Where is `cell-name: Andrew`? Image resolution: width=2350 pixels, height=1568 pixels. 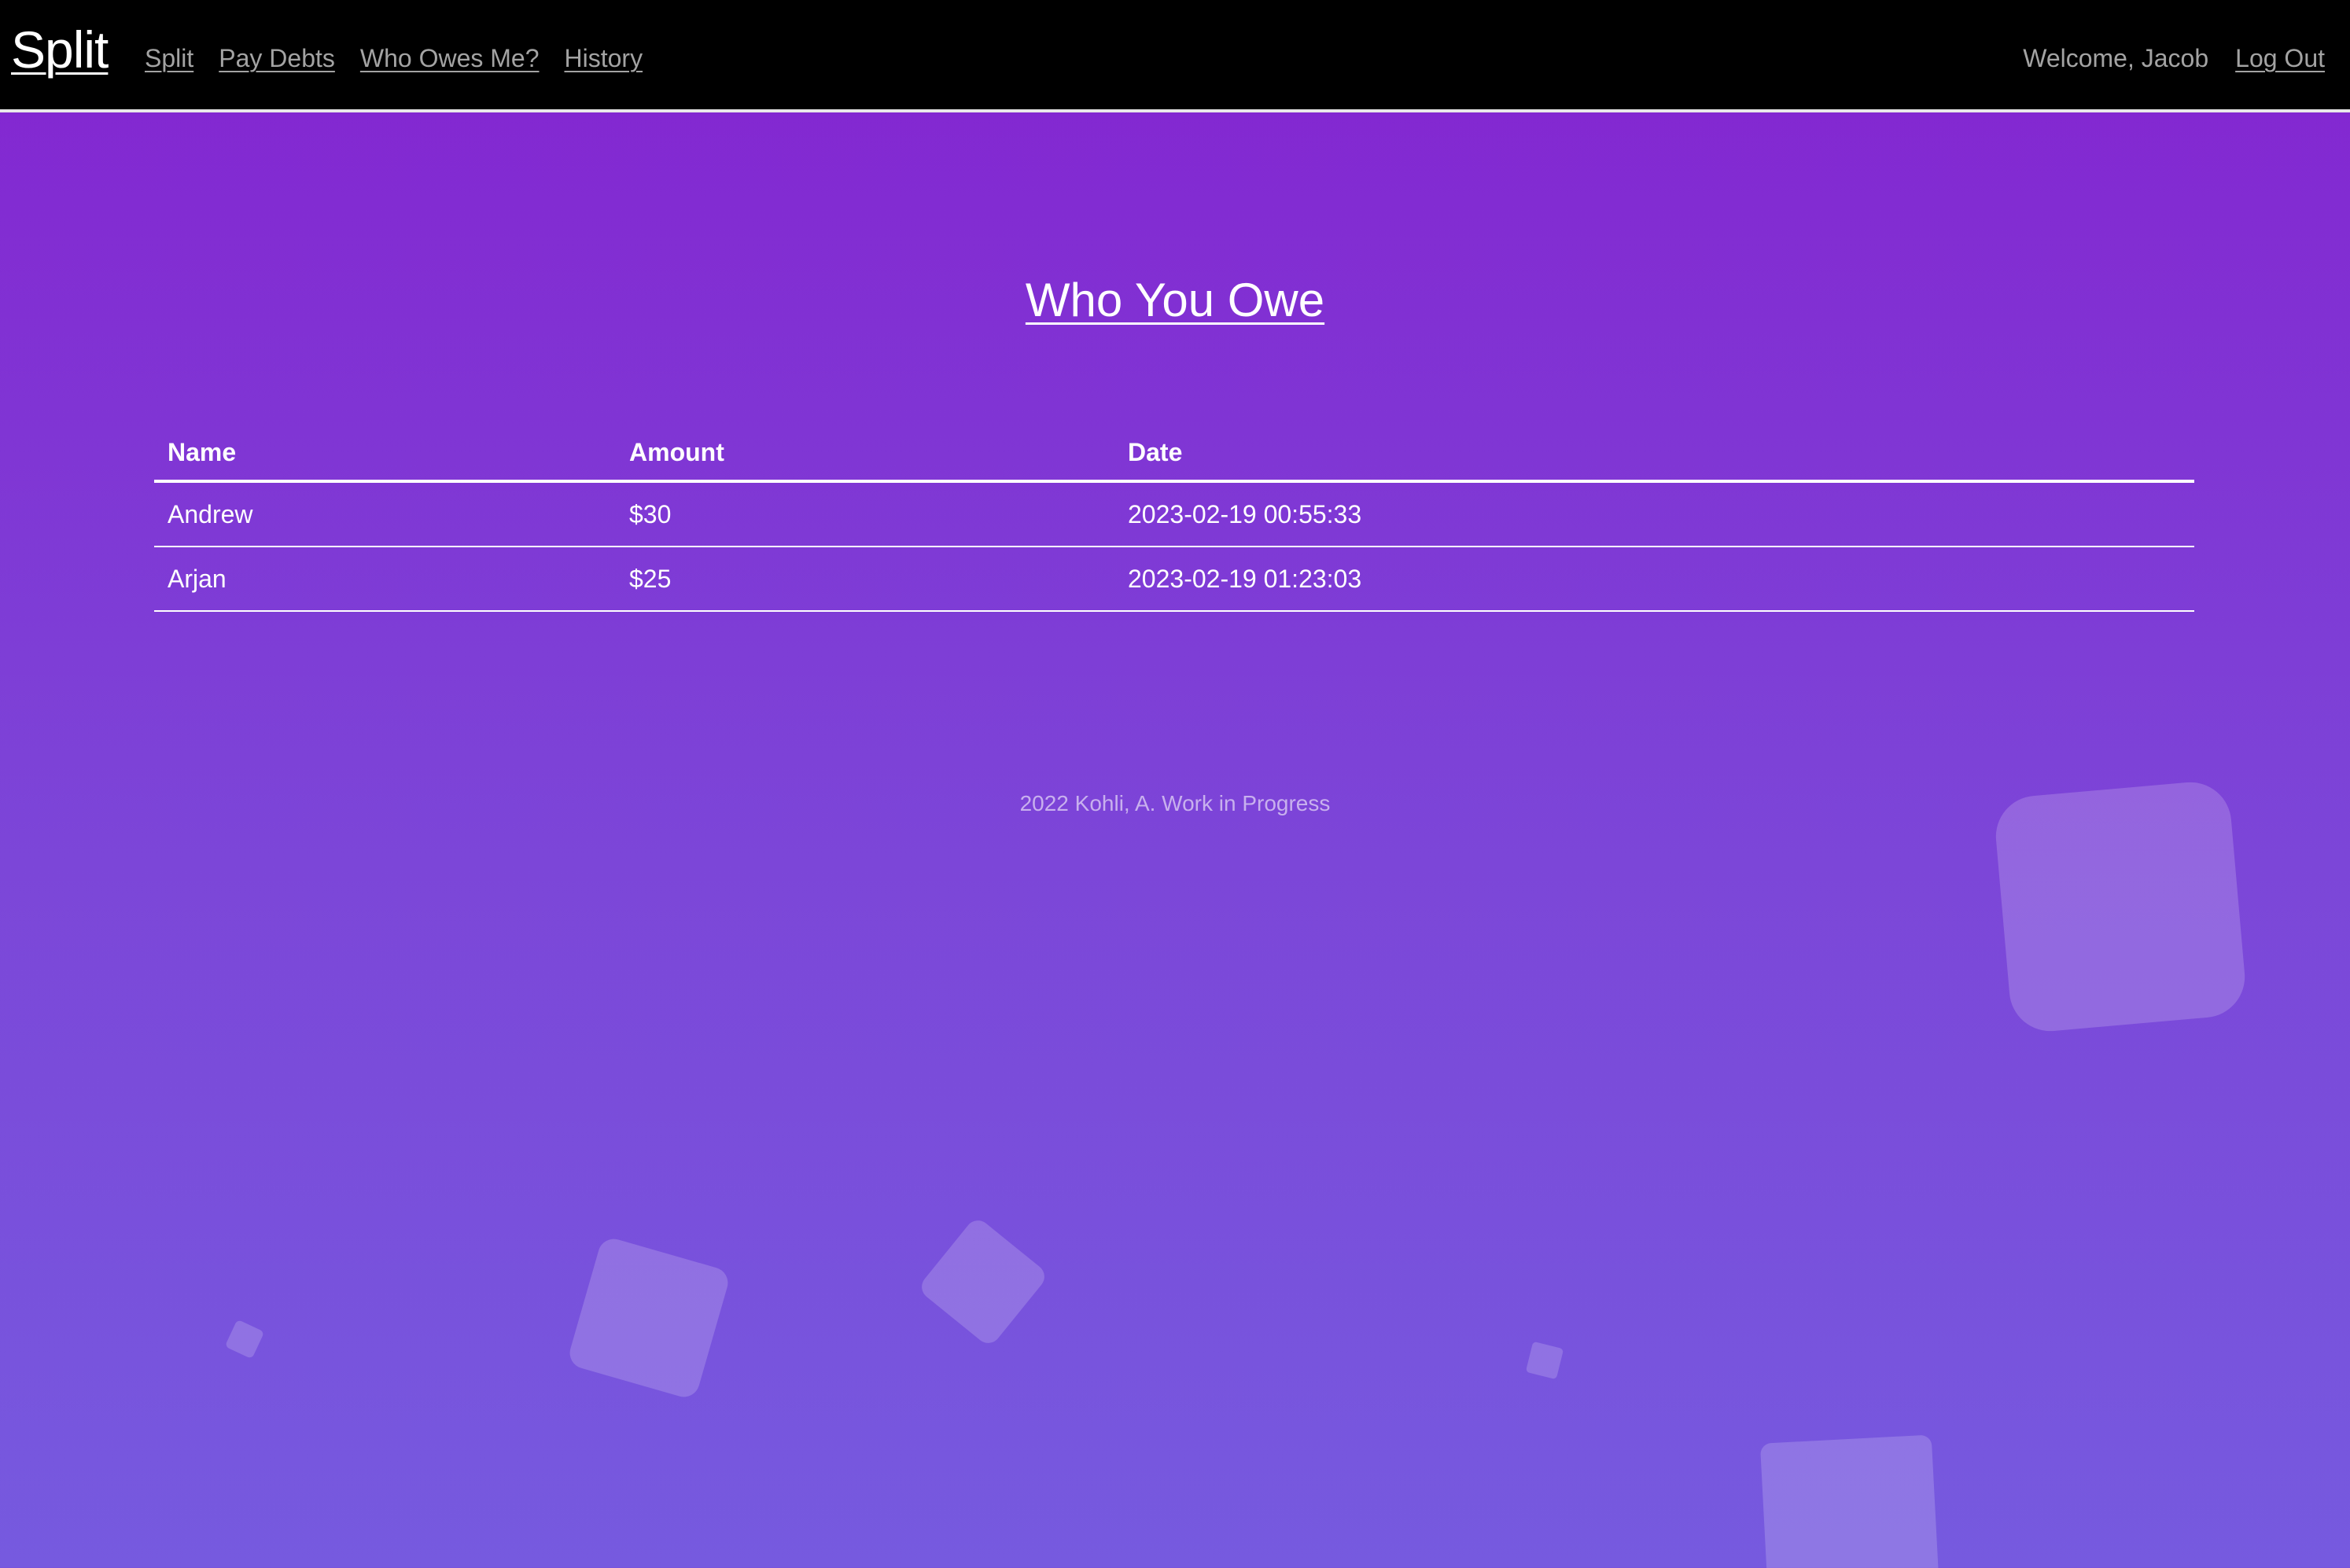 cell-name: Andrew is located at coordinates (385, 514).